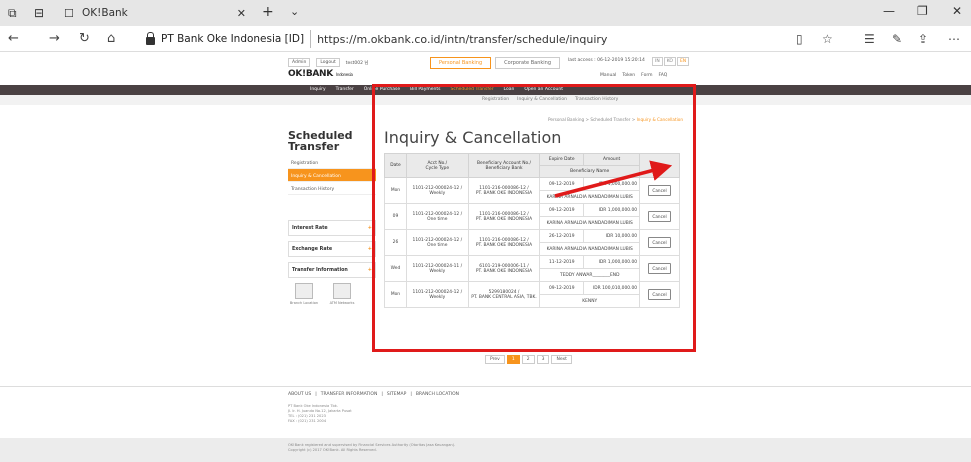  I want to click on sidebar-interest-rate: Interest Rate +, so click(332, 228).